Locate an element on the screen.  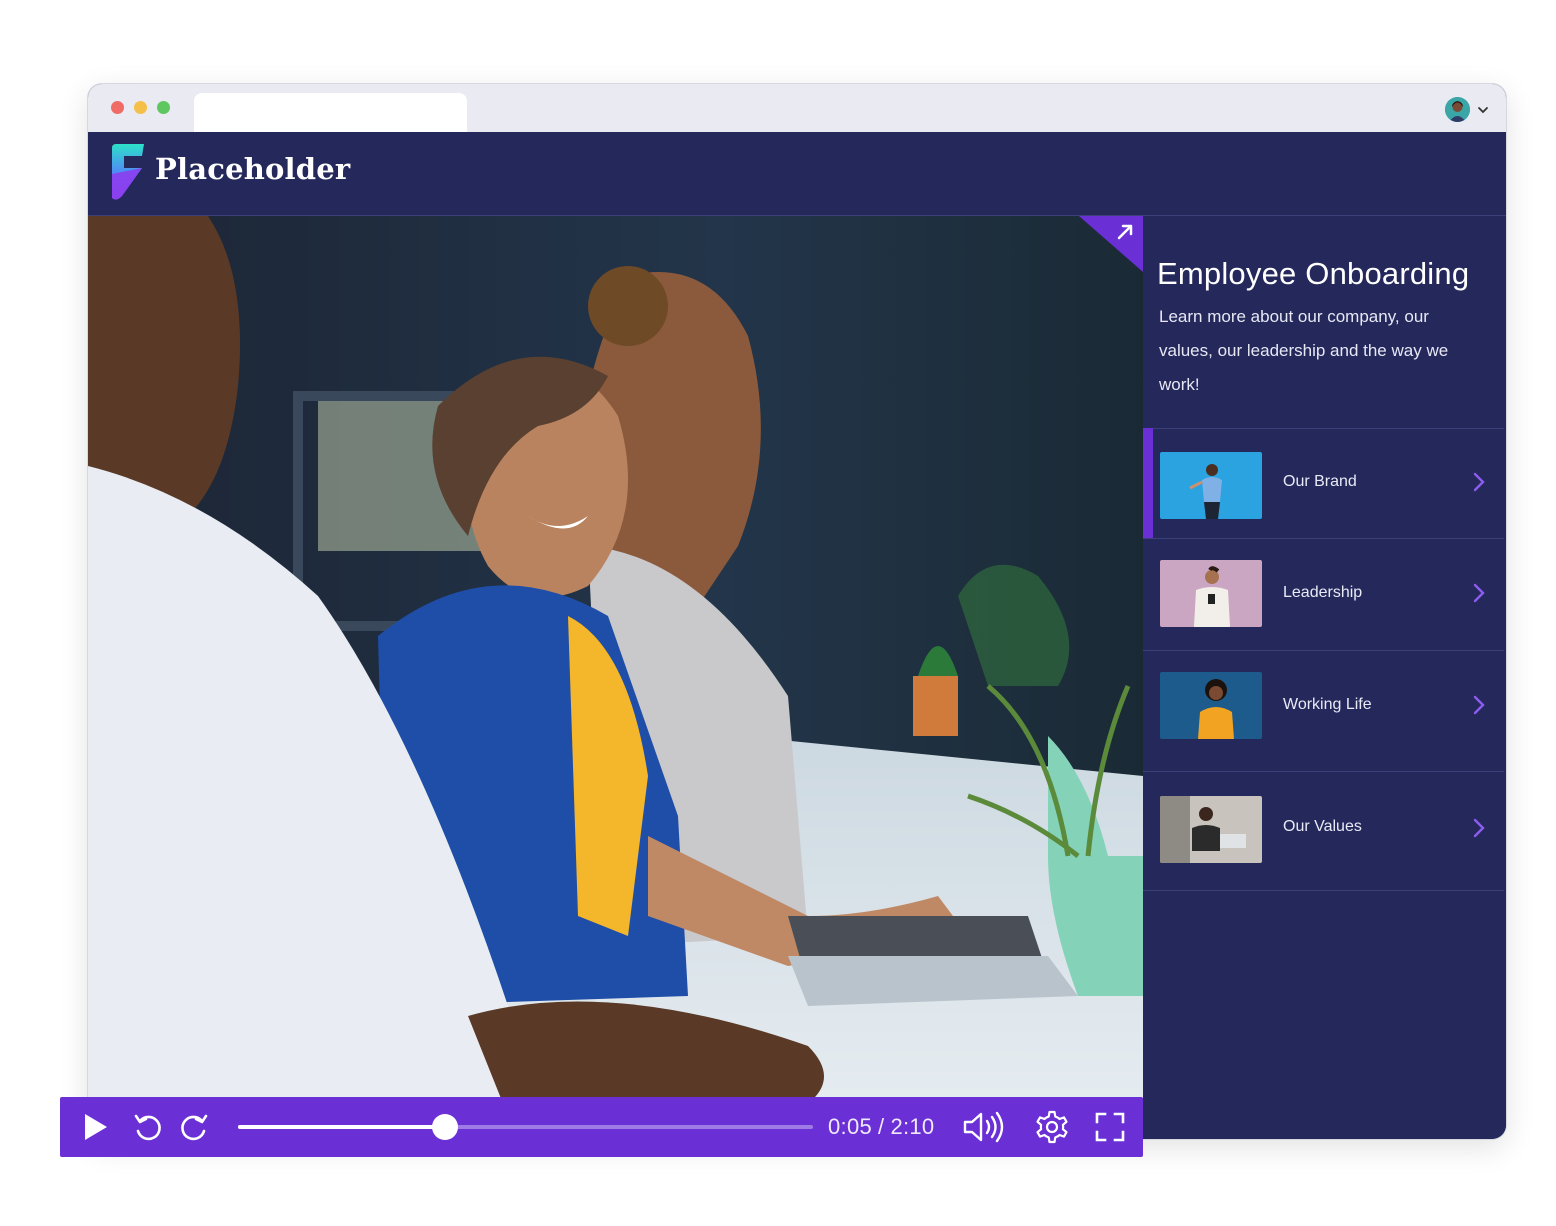
video-controls: 0:05/2:10 is located at coordinates (601, 1127).